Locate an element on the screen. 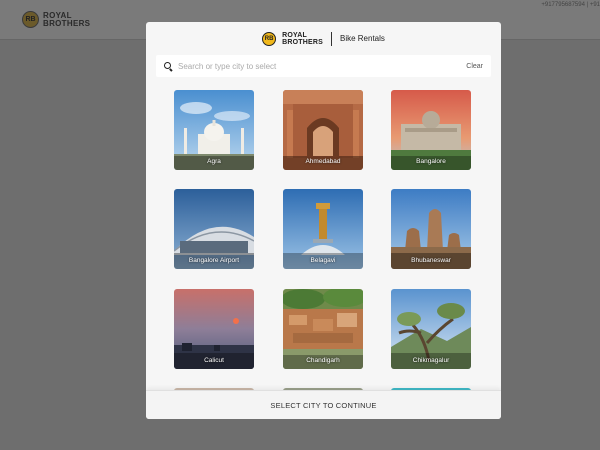 This screenshot has height=450, width=600. city-card-chikmagalur: Chikmagalur is located at coordinates (431, 329).